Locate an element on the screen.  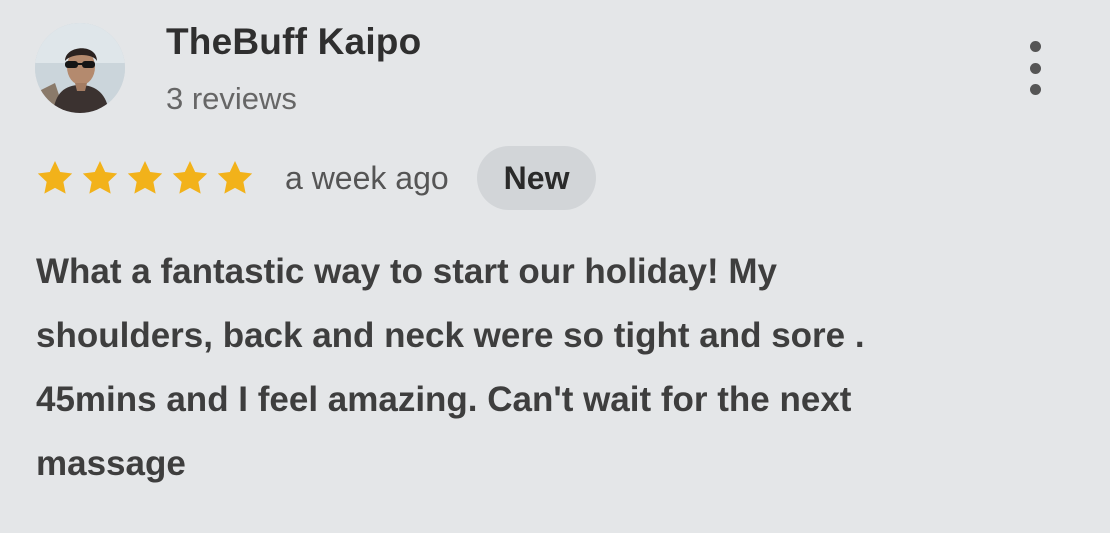
avatar is located at coordinates (80, 68).